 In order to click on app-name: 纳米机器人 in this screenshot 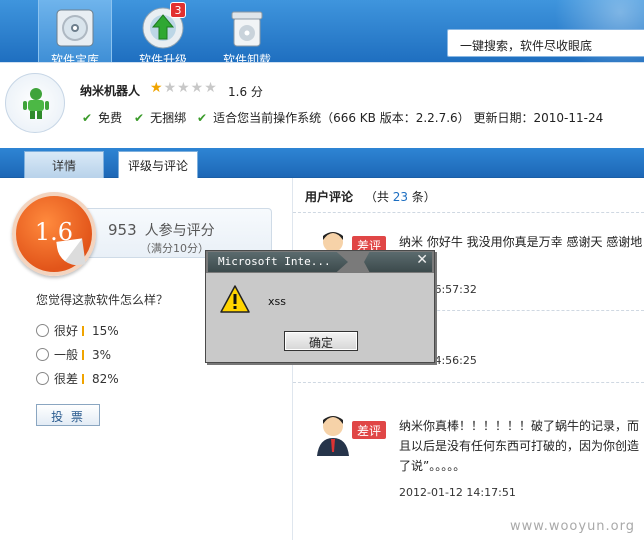, I will do `click(110, 91)`.